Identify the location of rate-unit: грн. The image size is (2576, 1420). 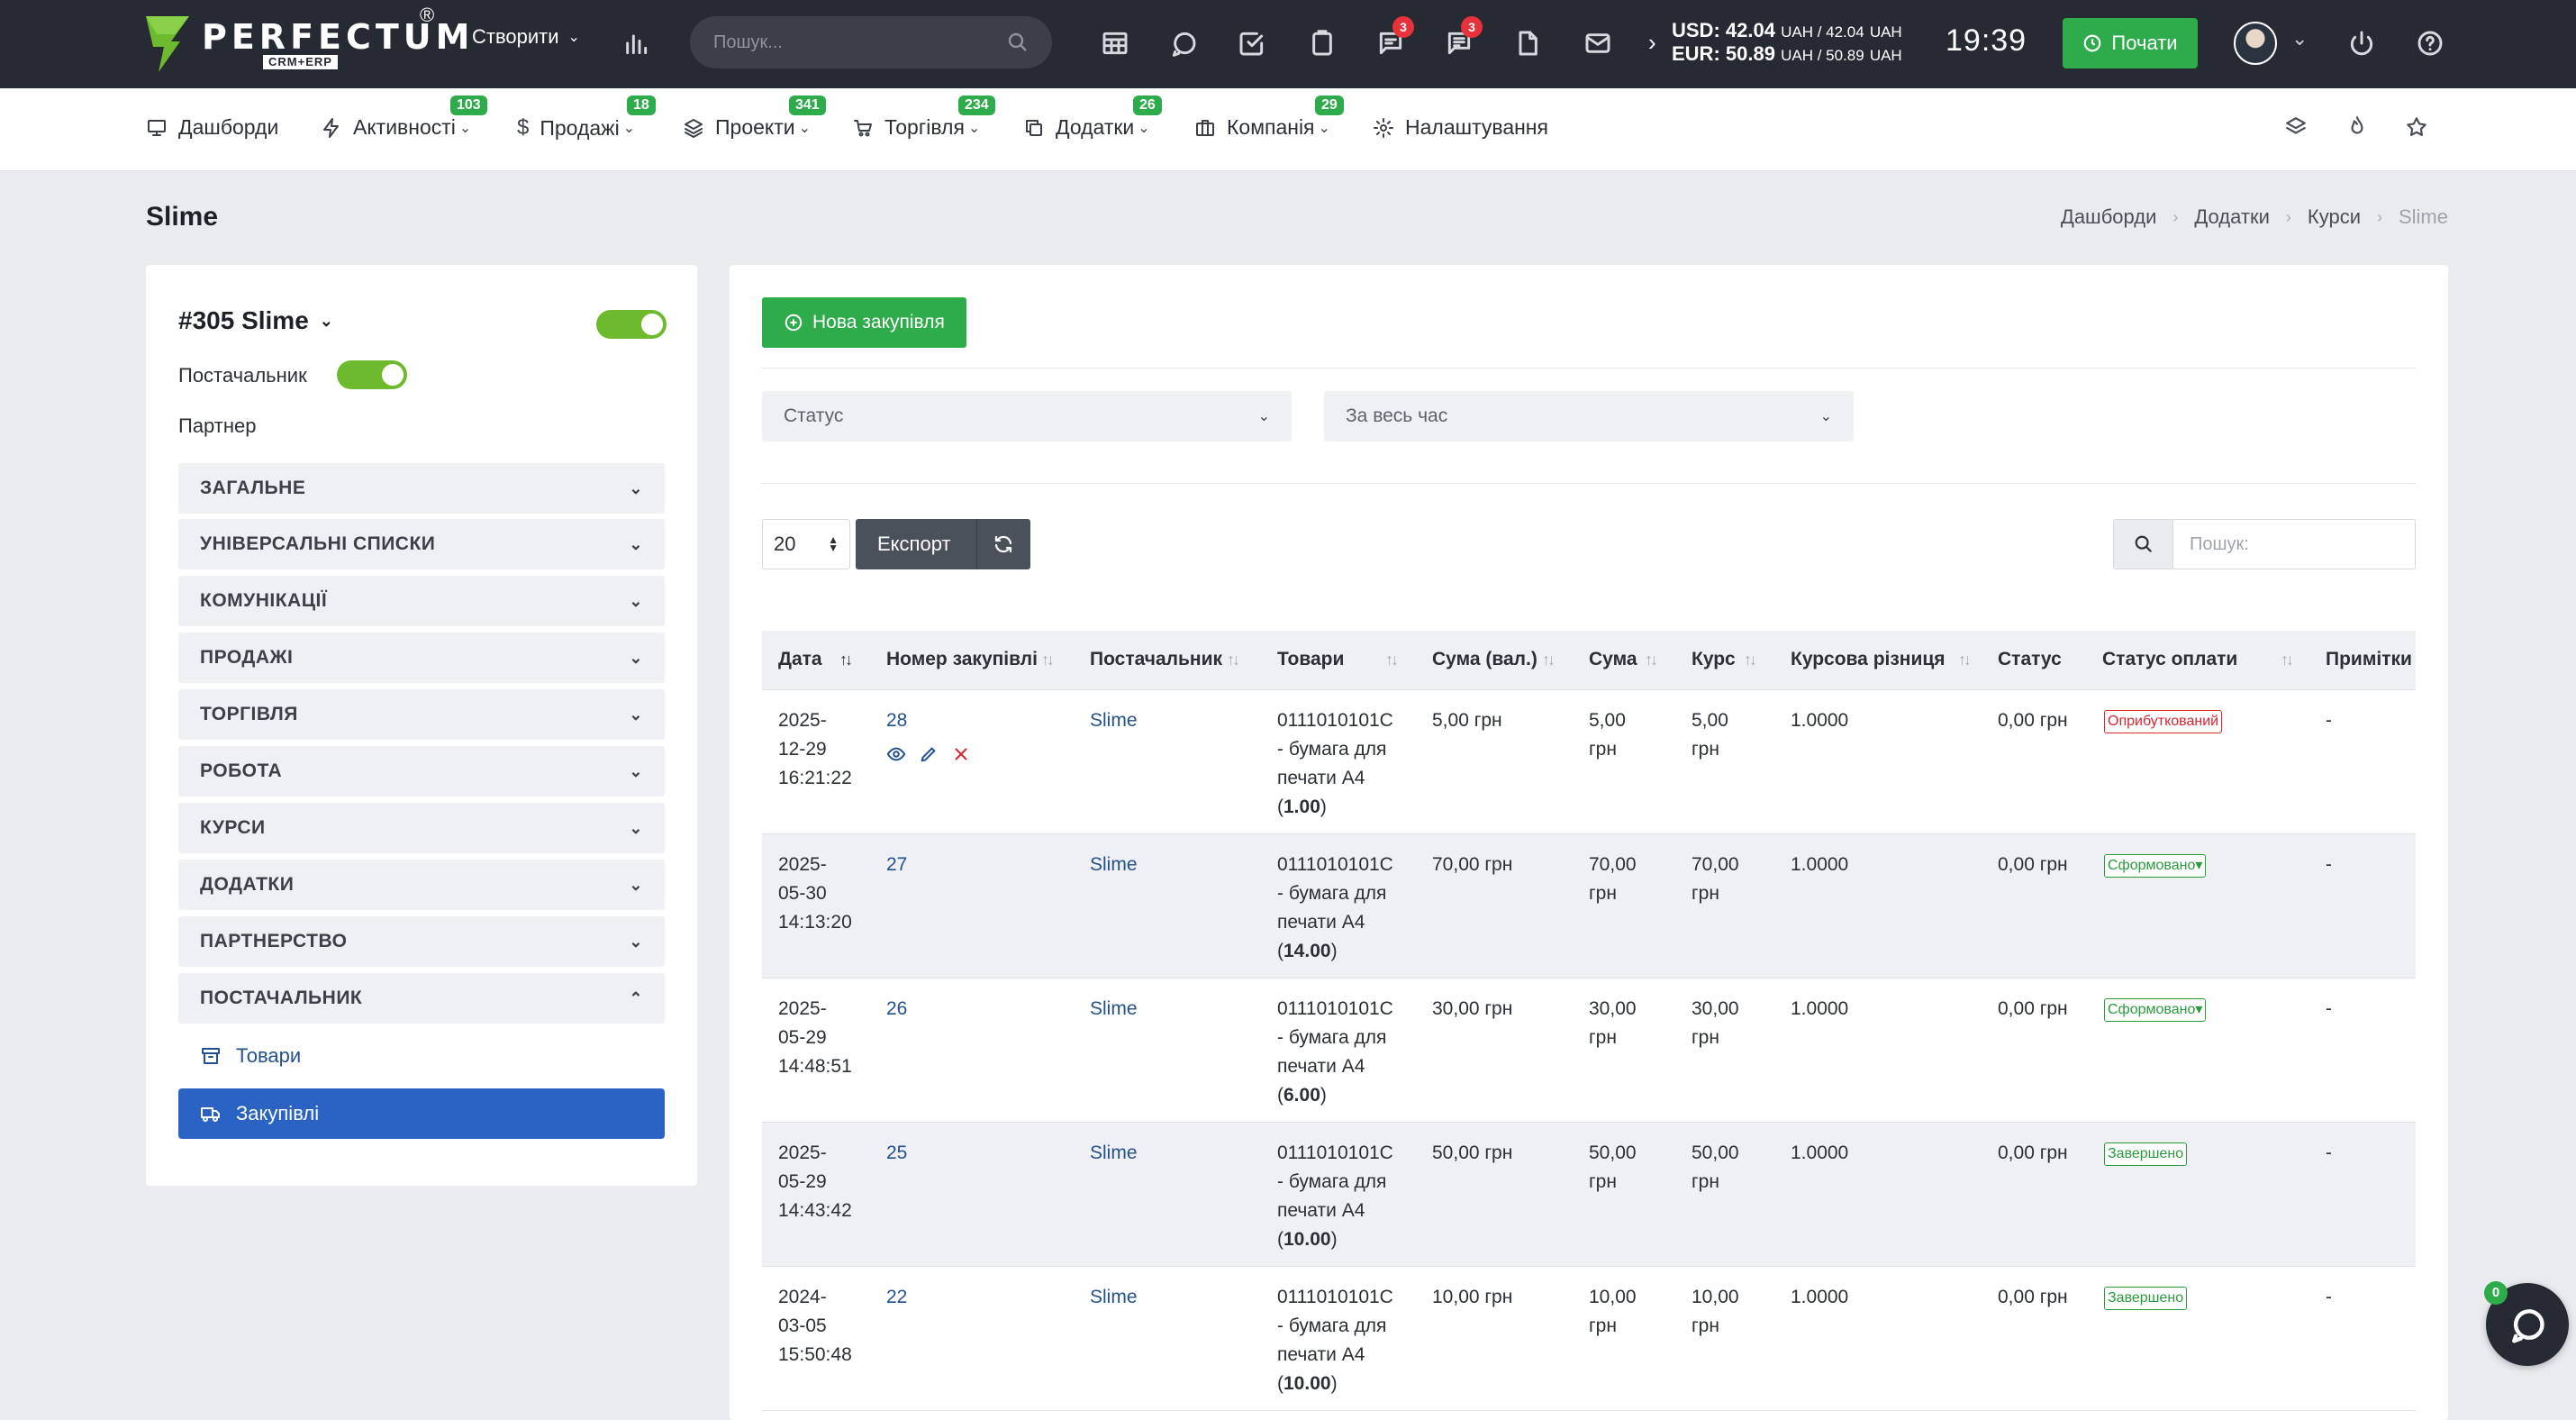
(1705, 1038).